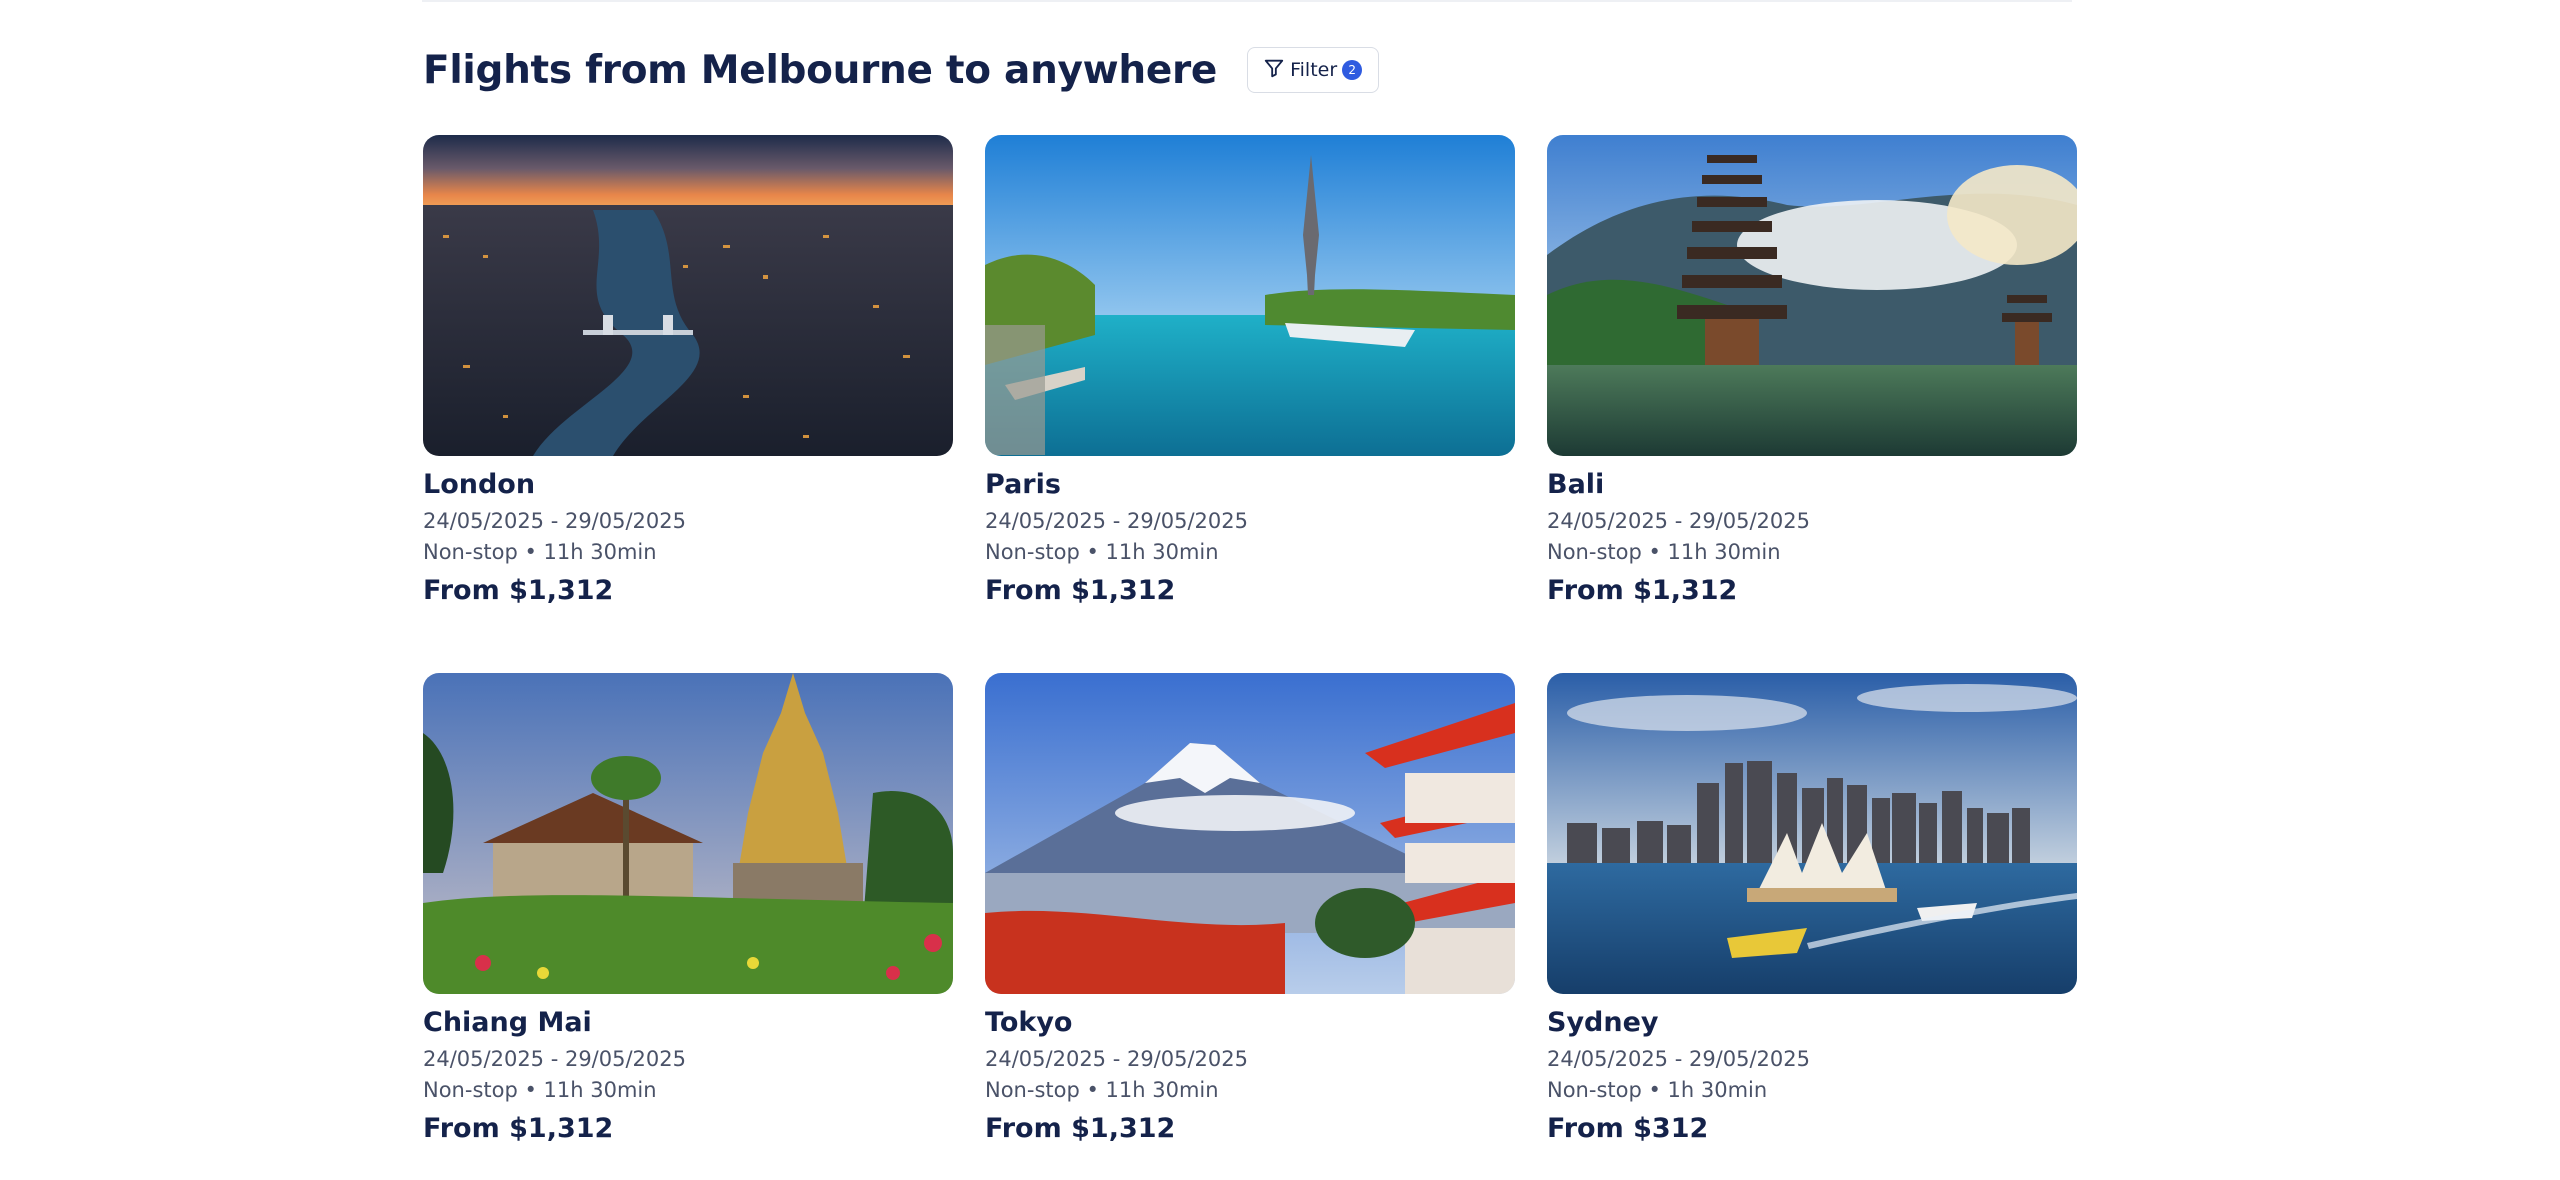 The height and width of the screenshot is (1180, 2560). Describe the element at coordinates (1576, 484) in the screenshot. I see `destination-city: Bali` at that location.